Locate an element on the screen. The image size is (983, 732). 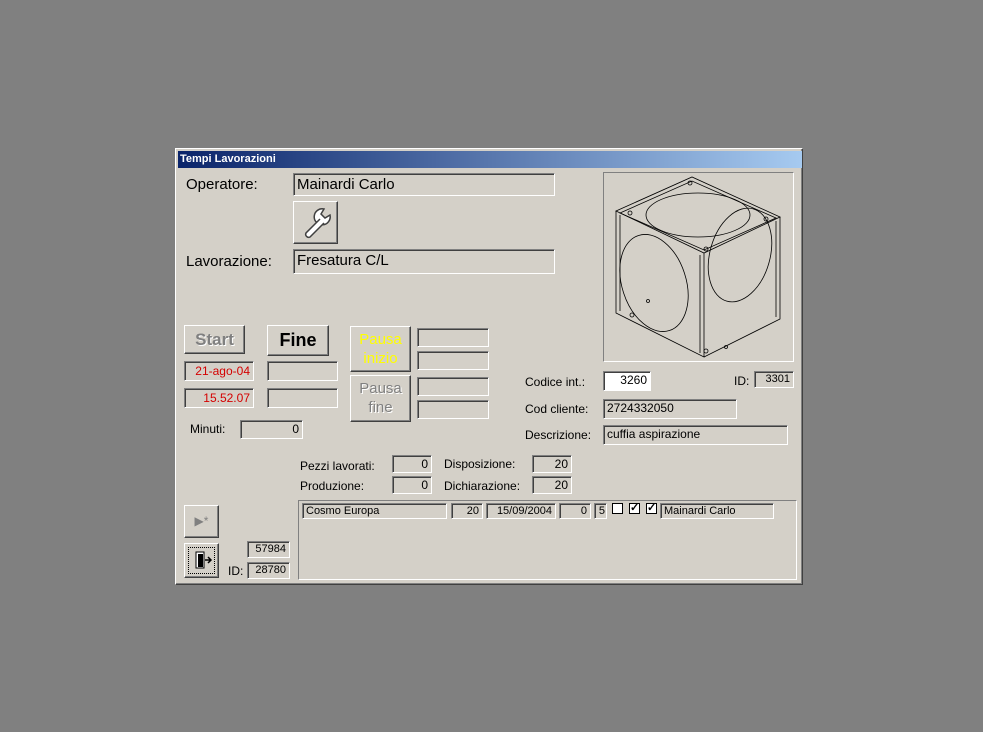
pausa-inizio-line2: inizio is located at coordinates (380, 358).